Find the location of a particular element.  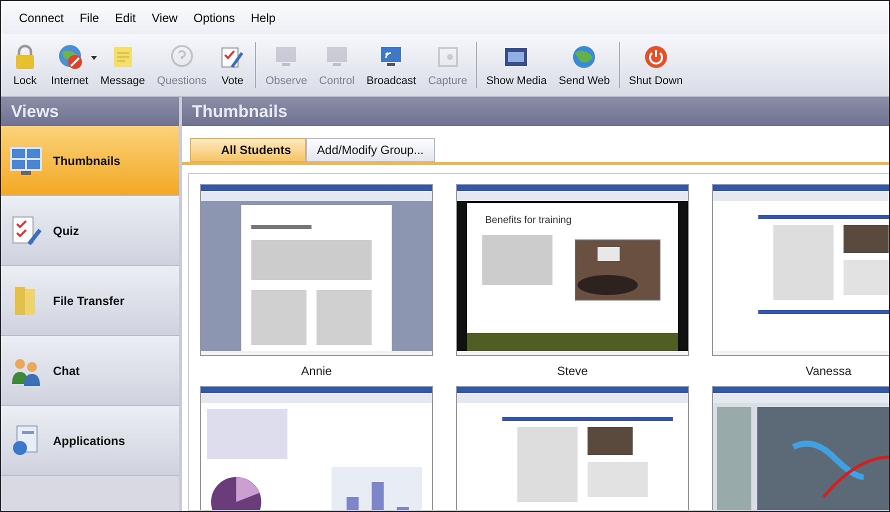

toolbar-button: Vote is located at coordinates (232, 65).